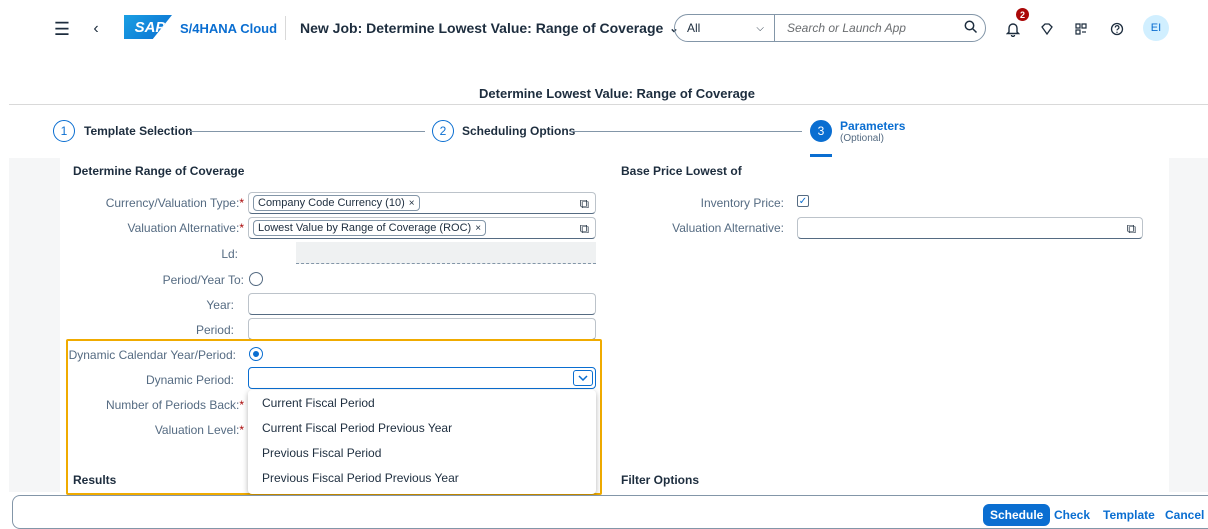  Describe the element at coordinates (203, 280) in the screenshot. I see `period-year-to-label: Period/Year To:` at that location.